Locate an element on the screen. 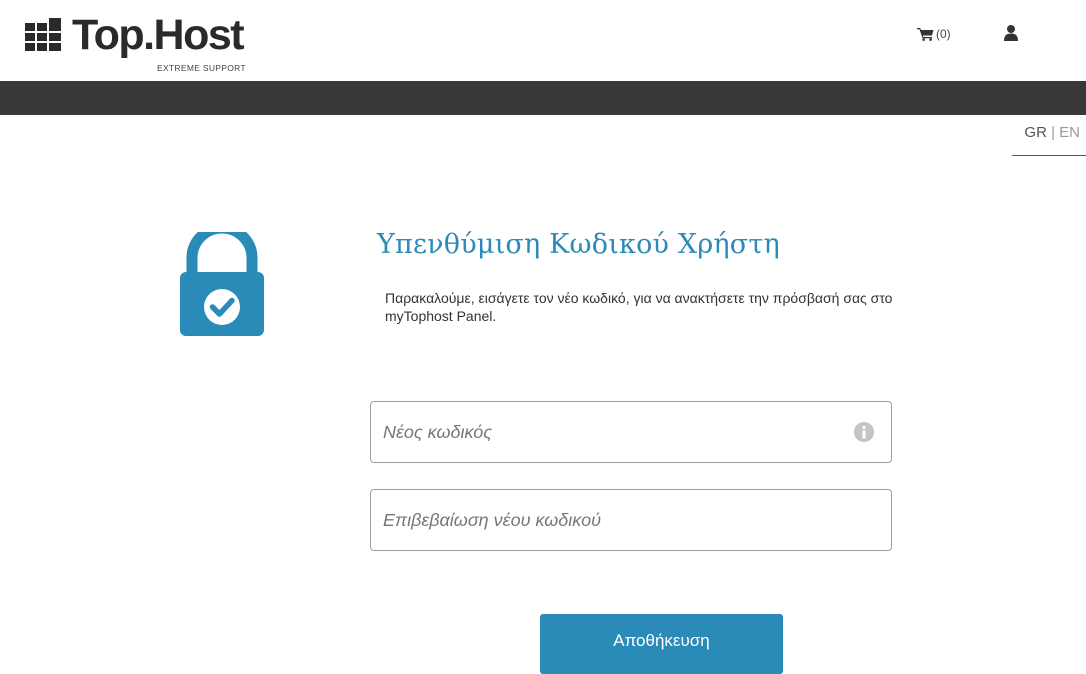  new-password-input is located at coordinates (631, 432).